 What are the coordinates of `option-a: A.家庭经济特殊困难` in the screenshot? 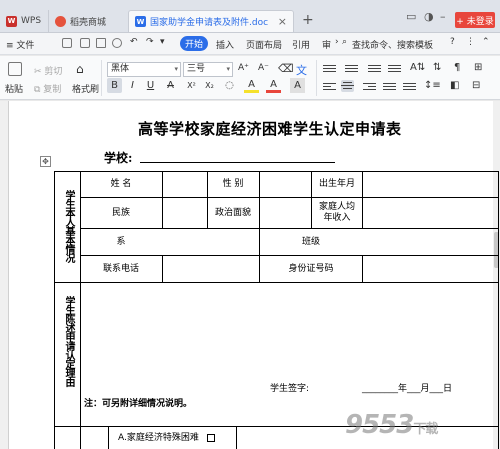 It's located at (173, 438).